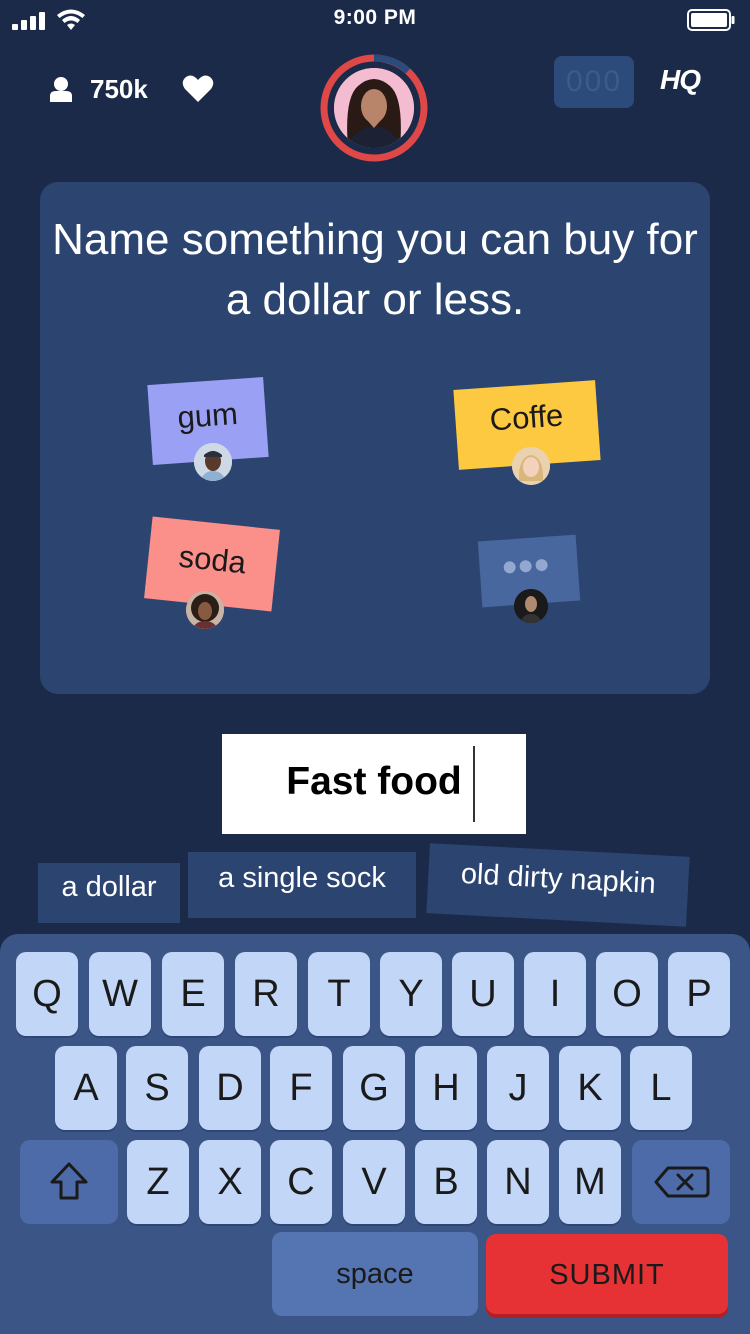  I want to click on status-time: 9:00 PM, so click(375, 17).